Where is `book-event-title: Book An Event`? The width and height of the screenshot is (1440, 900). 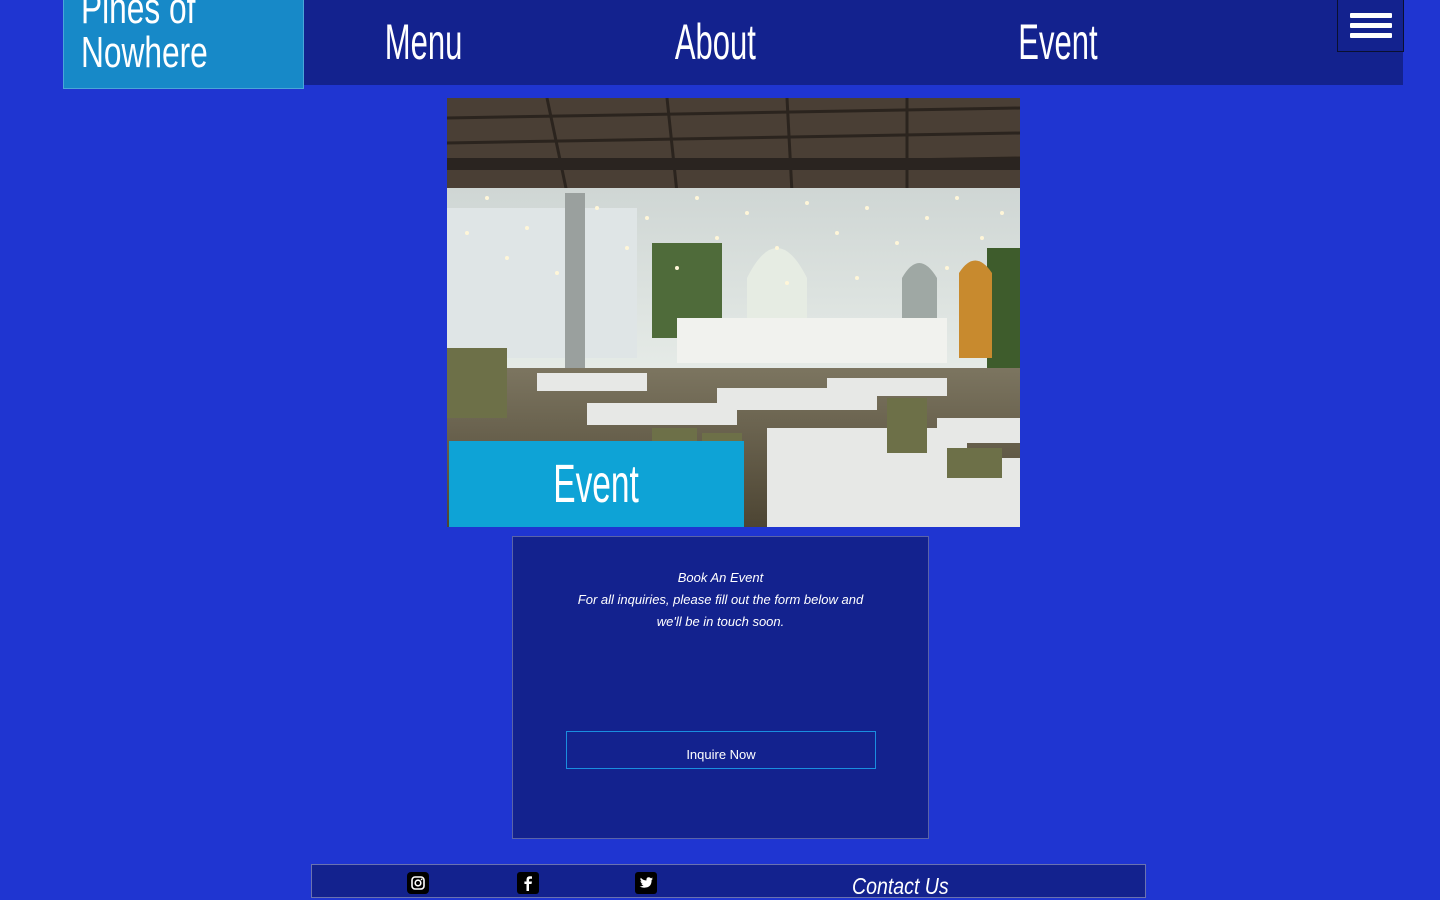 book-event-title: Book An Event is located at coordinates (720, 577).